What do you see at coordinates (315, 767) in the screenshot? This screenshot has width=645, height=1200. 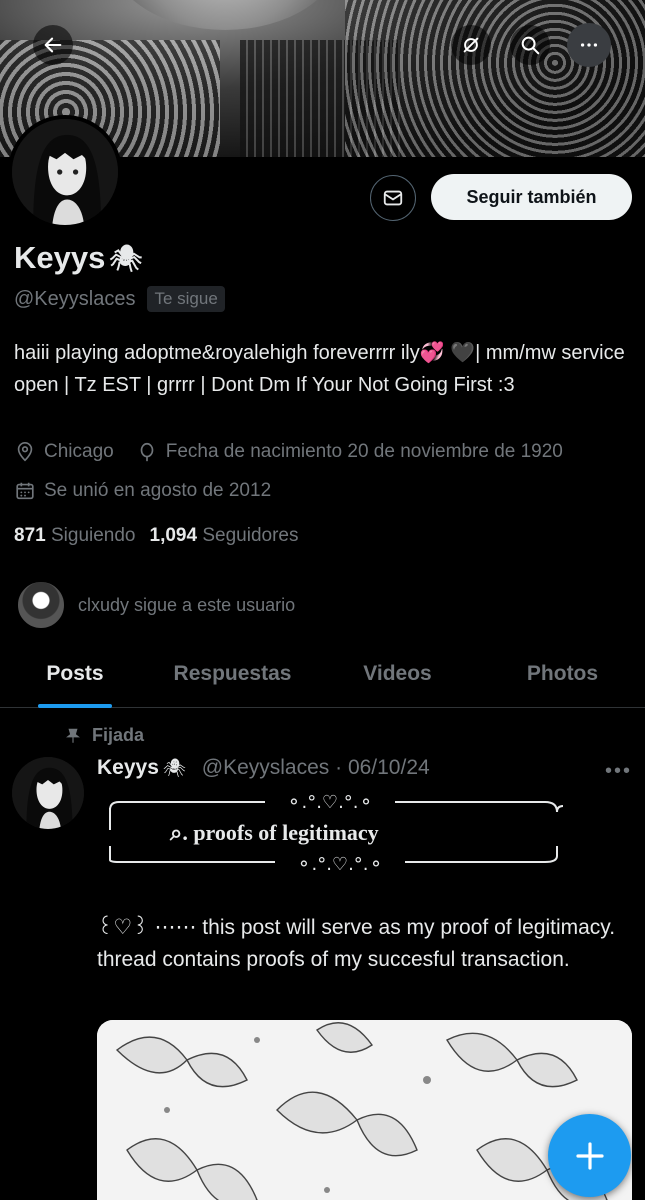 I see `post-meta: @Keyyslaces · 06/10/24` at bounding box center [315, 767].